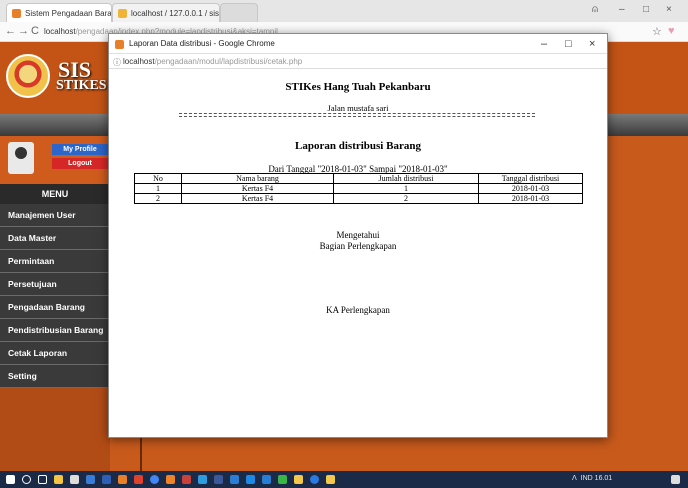  Describe the element at coordinates (80, 163) in the screenshot. I see `logout-button: Logout` at that location.